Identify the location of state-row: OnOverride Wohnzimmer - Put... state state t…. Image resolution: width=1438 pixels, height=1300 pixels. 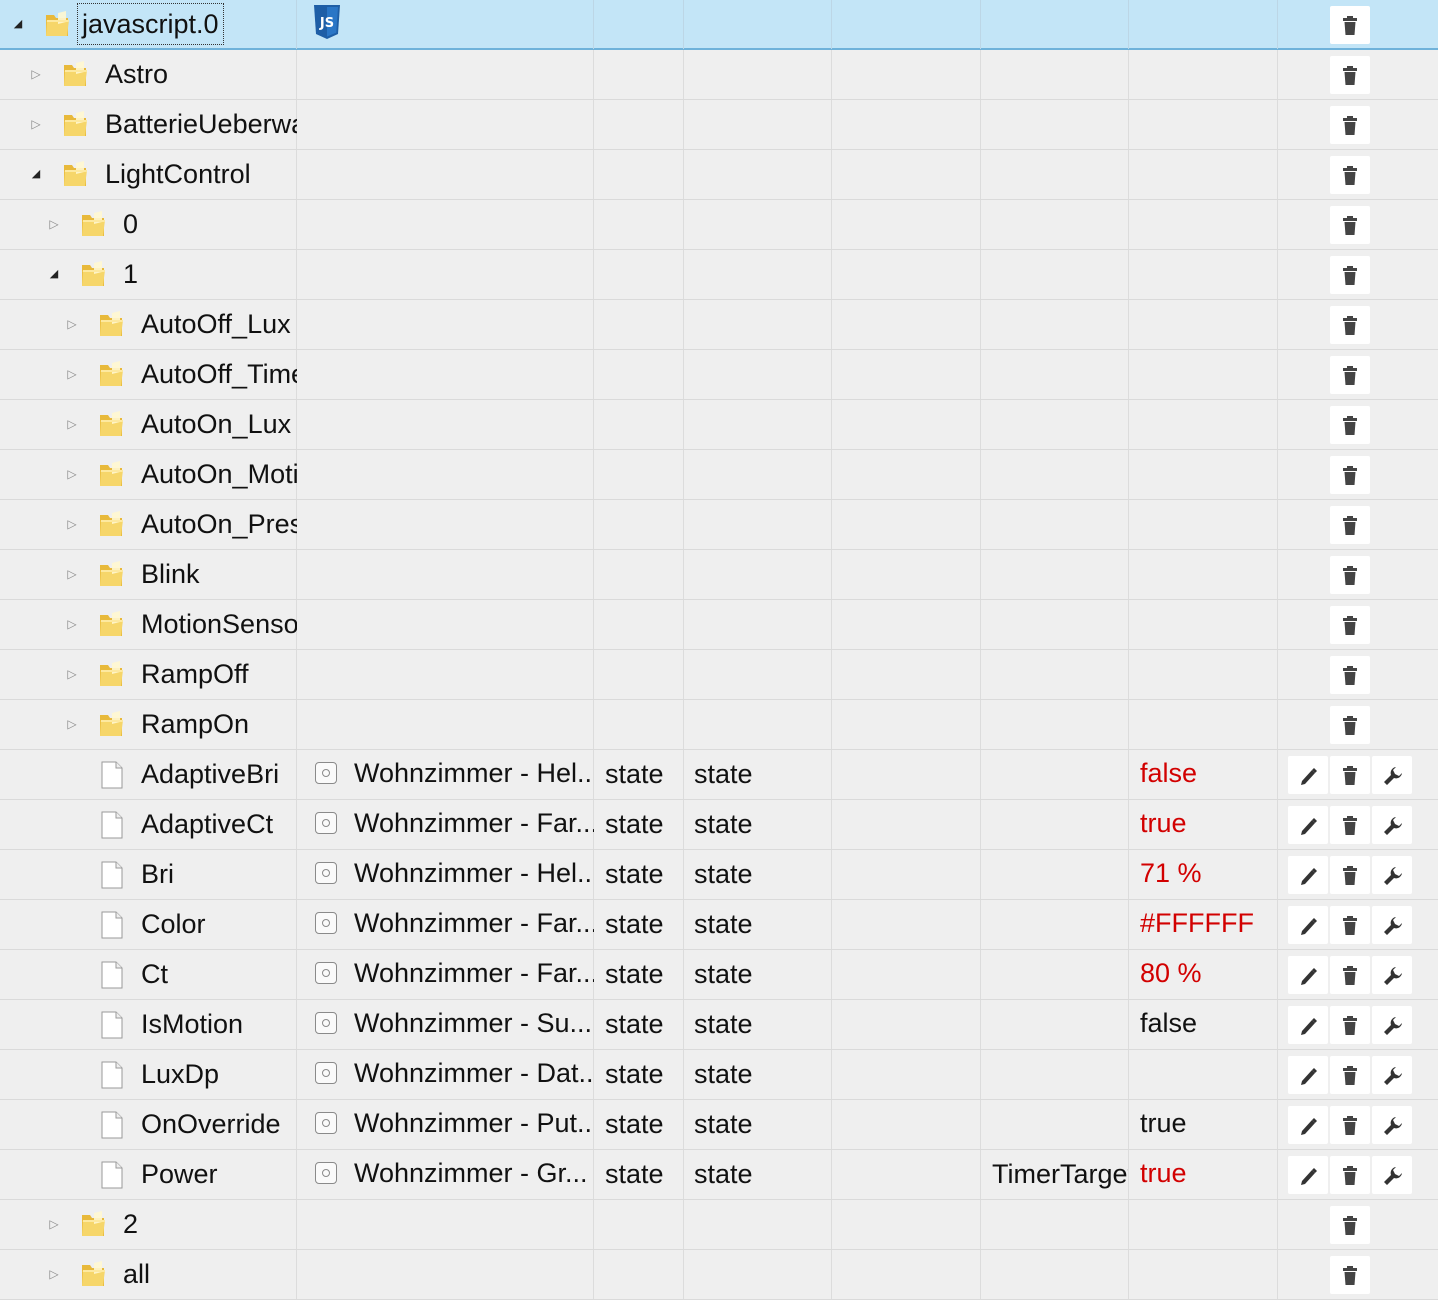
(719, 1125).